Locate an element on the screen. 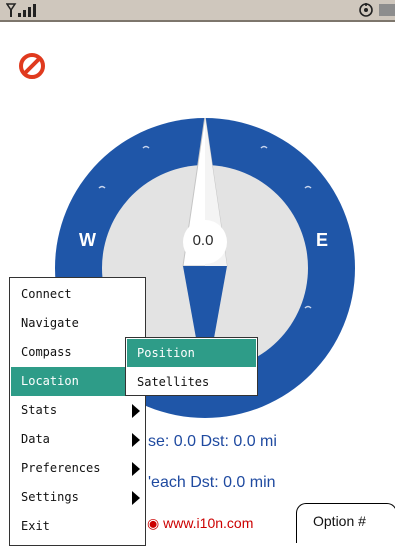 The width and height of the screenshot is (395, 546). menu-item-label: Preferences is located at coordinates (61, 468).